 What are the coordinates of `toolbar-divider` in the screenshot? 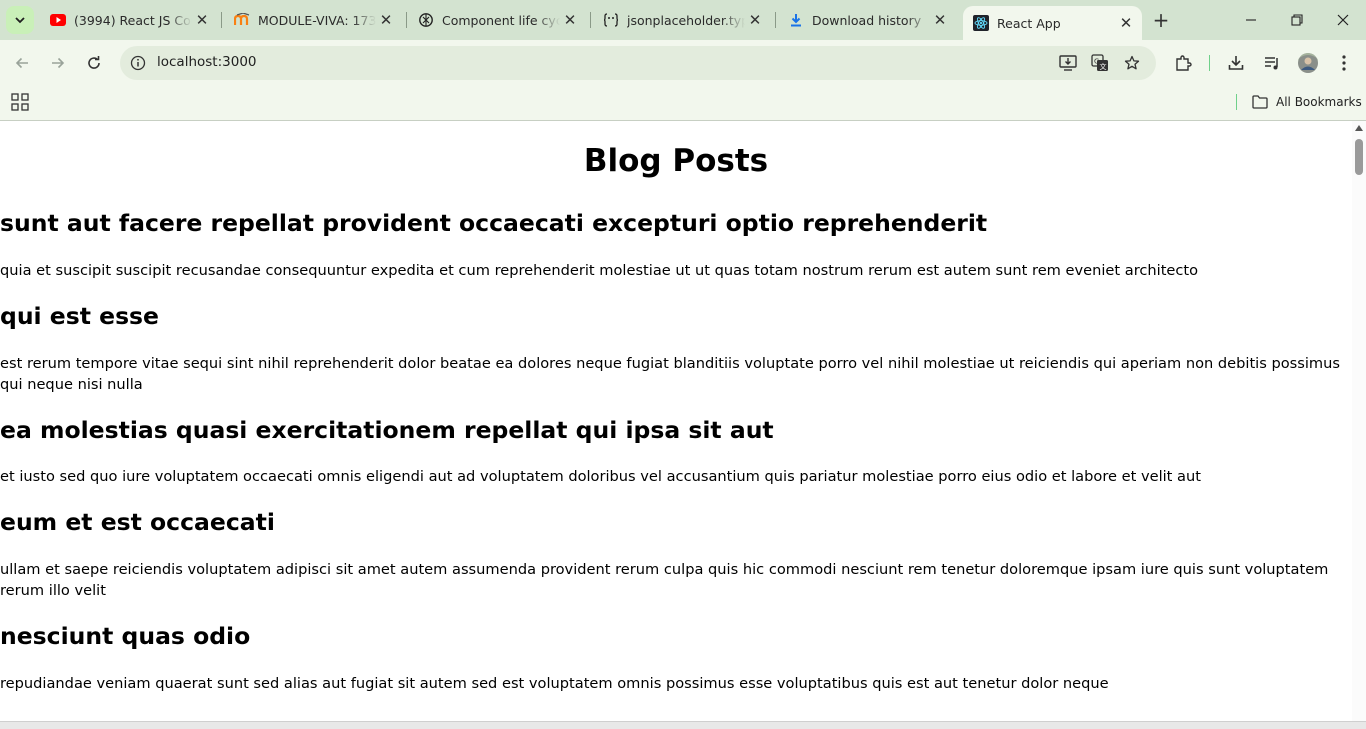 It's located at (1209, 63).